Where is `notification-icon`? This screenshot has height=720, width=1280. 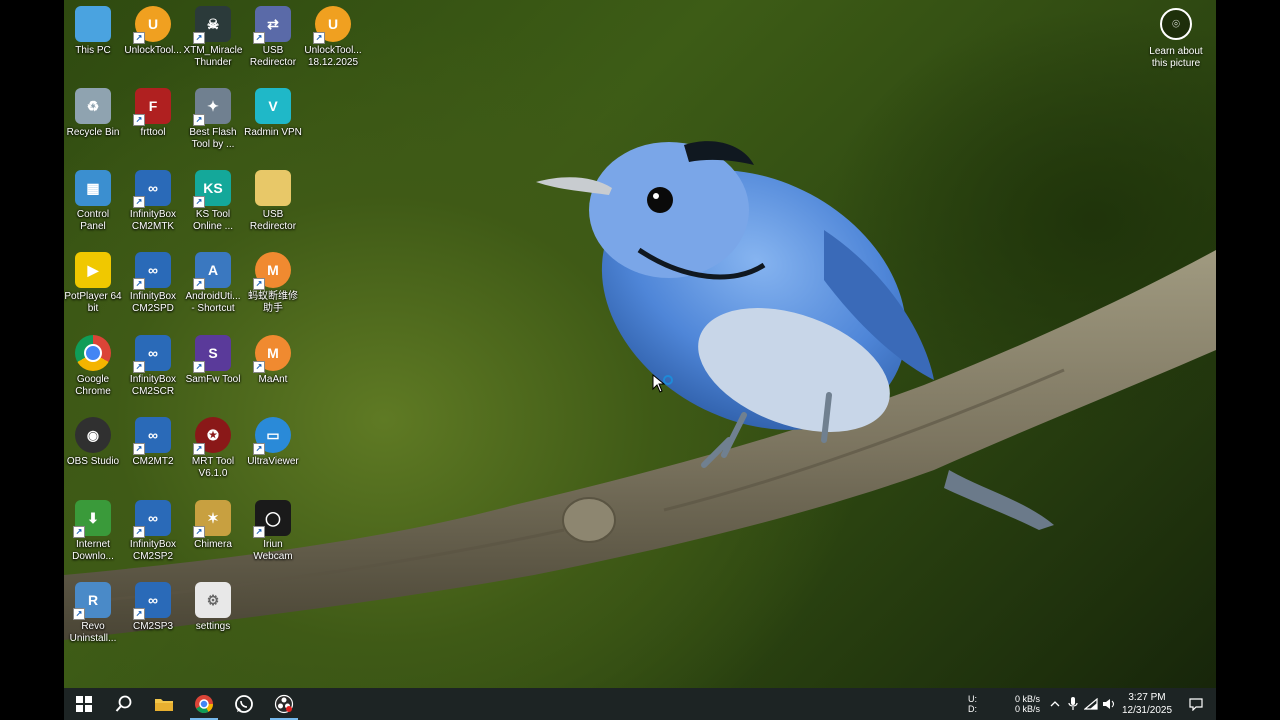 notification-icon is located at coordinates (1196, 704).